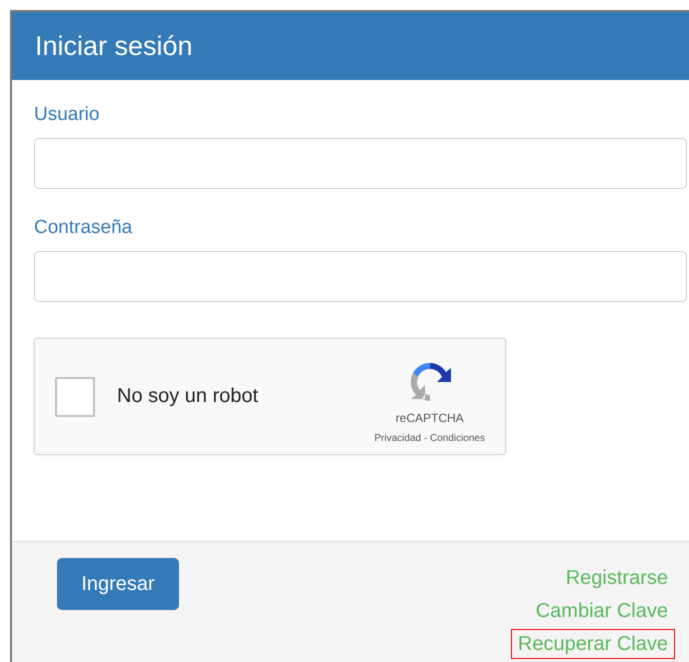 This screenshot has width=689, height=662. What do you see at coordinates (83, 228) in the screenshot?
I see `field-label: Contraseña` at bounding box center [83, 228].